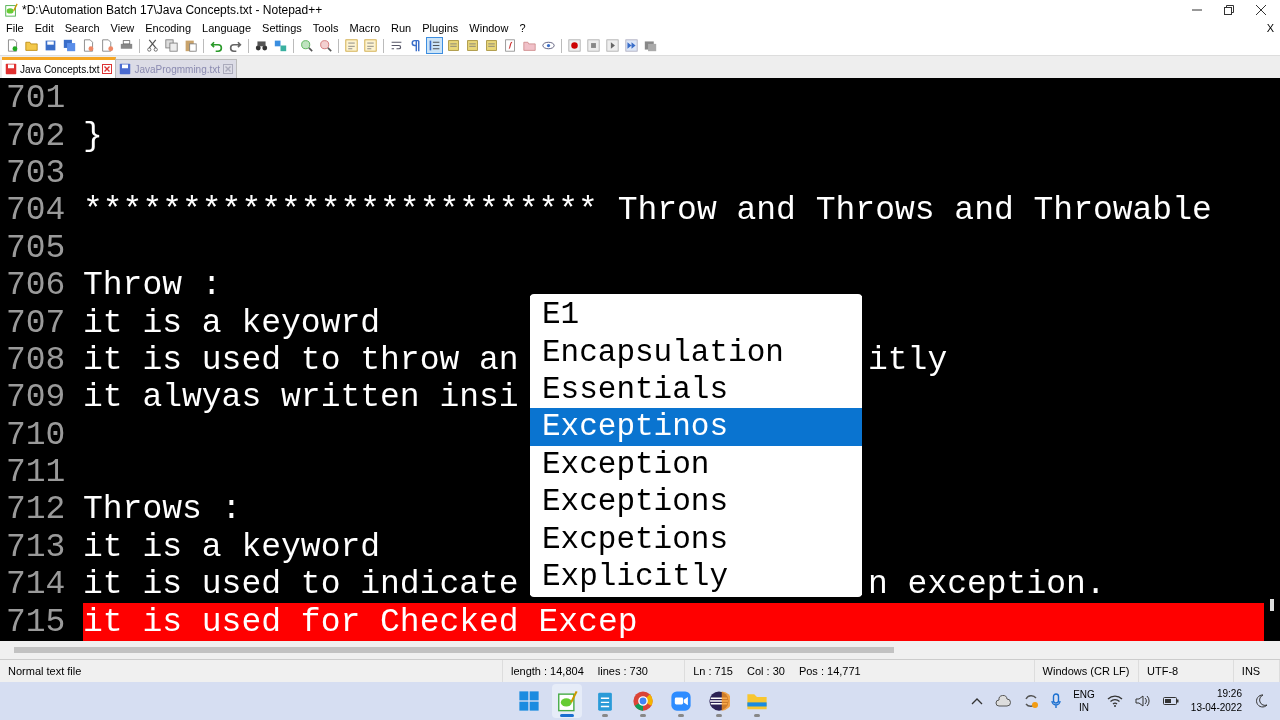 This screenshot has width=1280, height=720. What do you see at coordinates (171, 45) in the screenshot?
I see `copy-icon` at bounding box center [171, 45].